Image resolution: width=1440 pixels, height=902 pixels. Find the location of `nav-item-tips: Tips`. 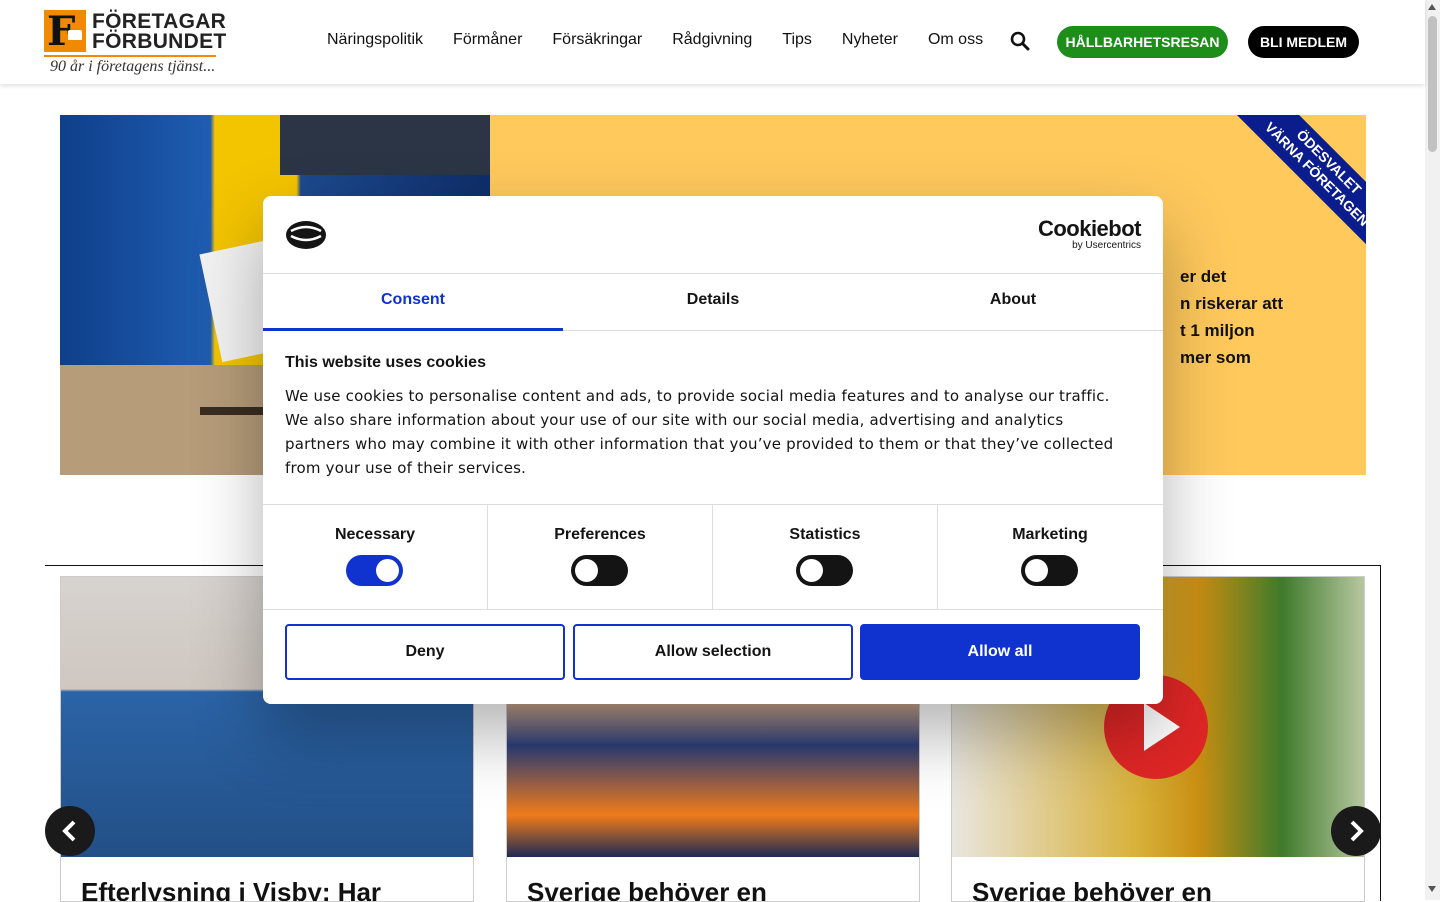

nav-item-tips: Tips is located at coordinates (797, 40).